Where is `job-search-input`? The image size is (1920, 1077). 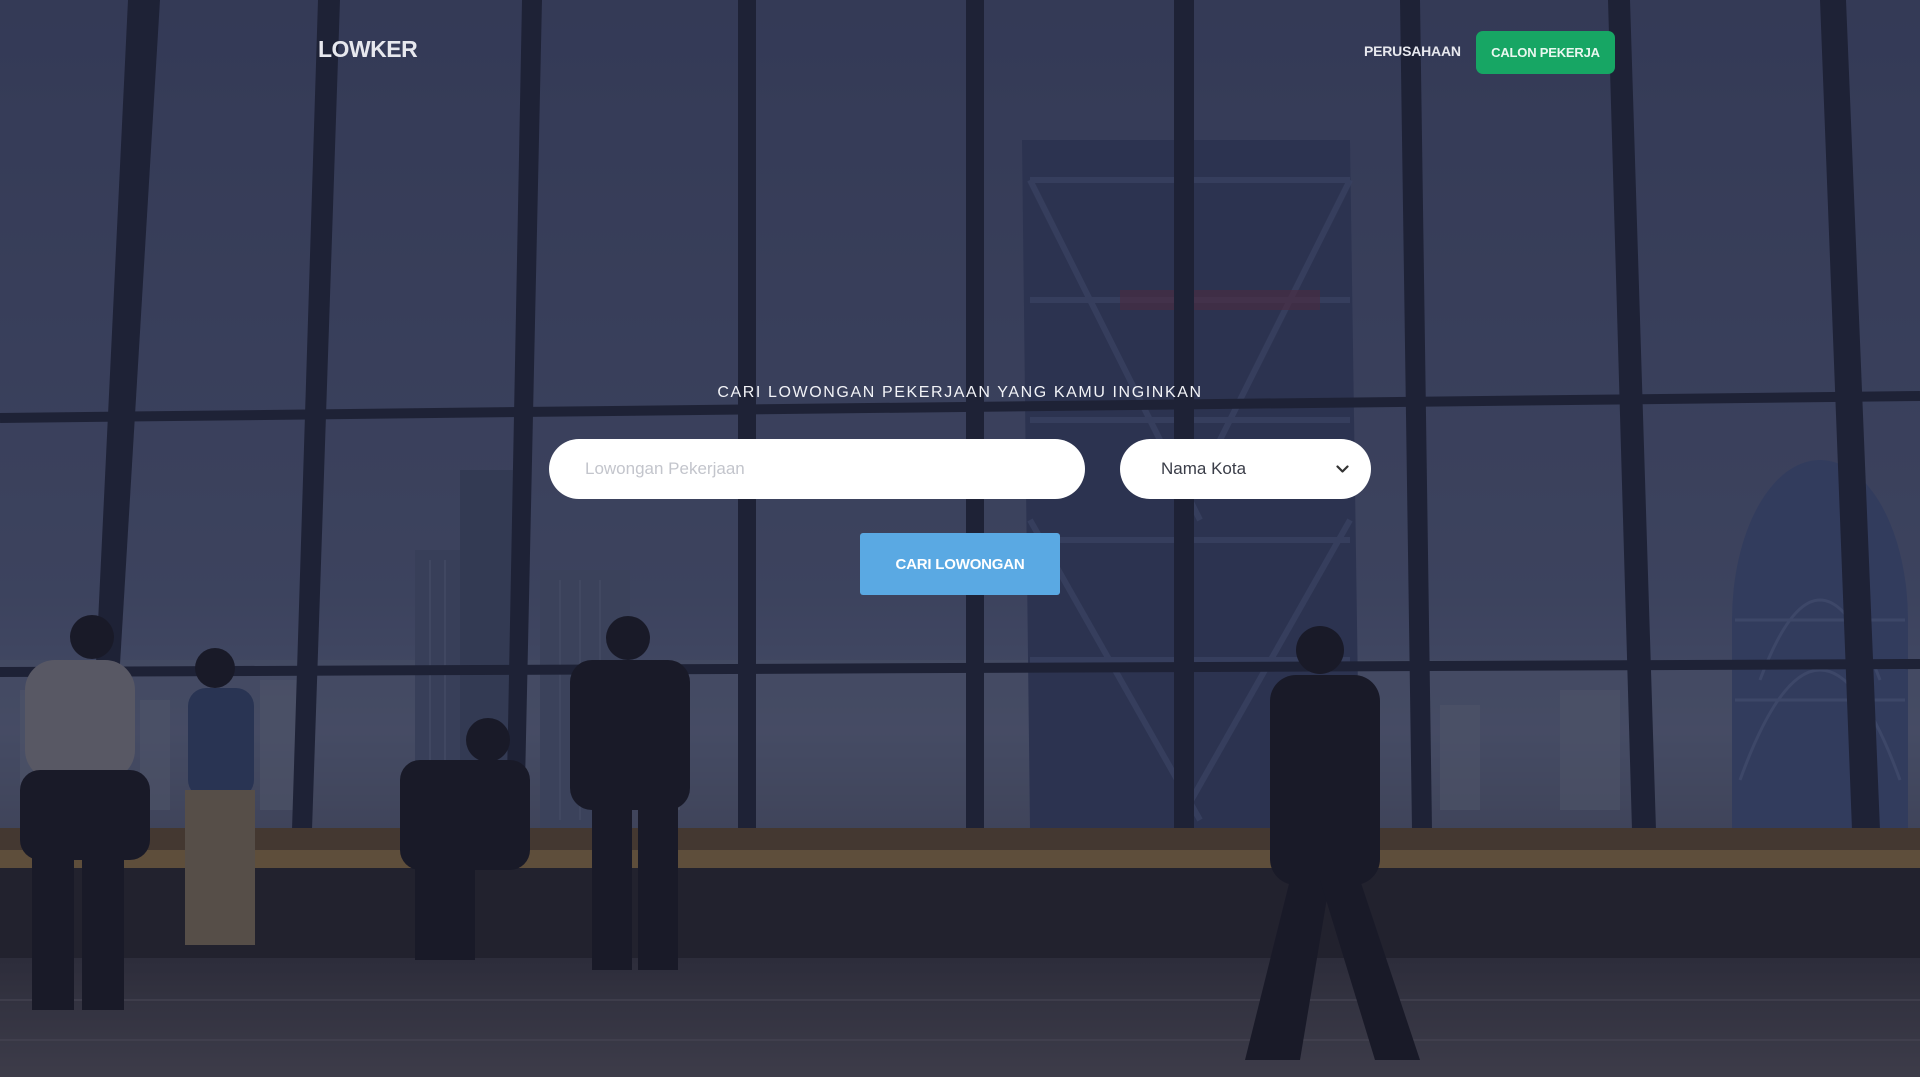
job-search-input is located at coordinates (817, 469).